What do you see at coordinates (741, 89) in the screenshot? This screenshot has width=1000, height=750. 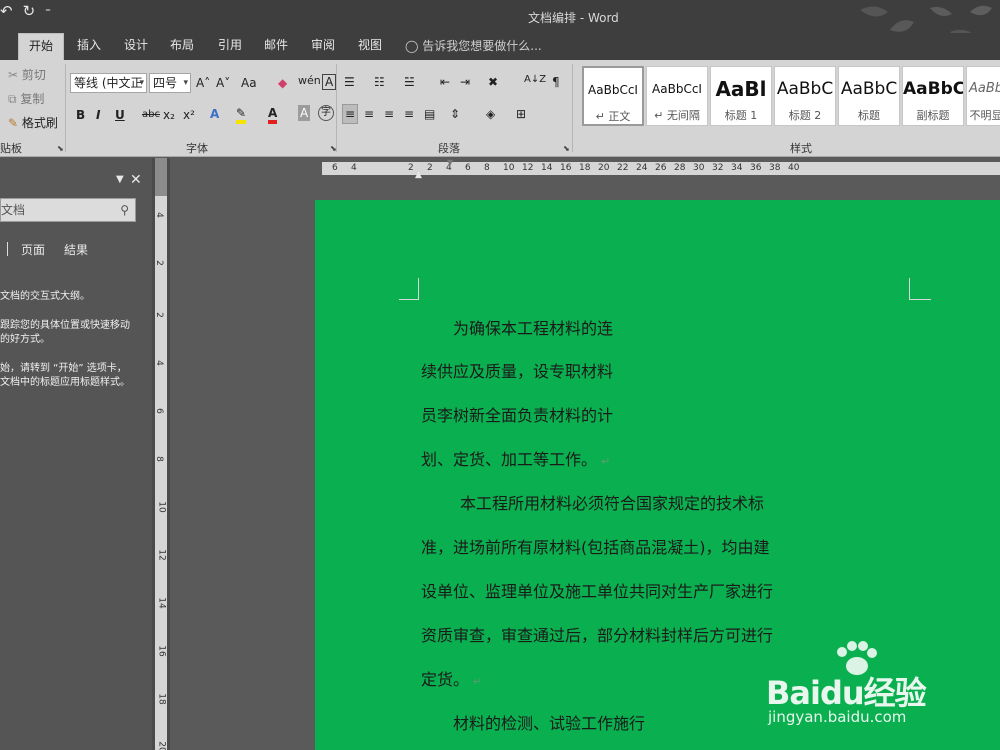 I see `style-preview: AaBl` at bounding box center [741, 89].